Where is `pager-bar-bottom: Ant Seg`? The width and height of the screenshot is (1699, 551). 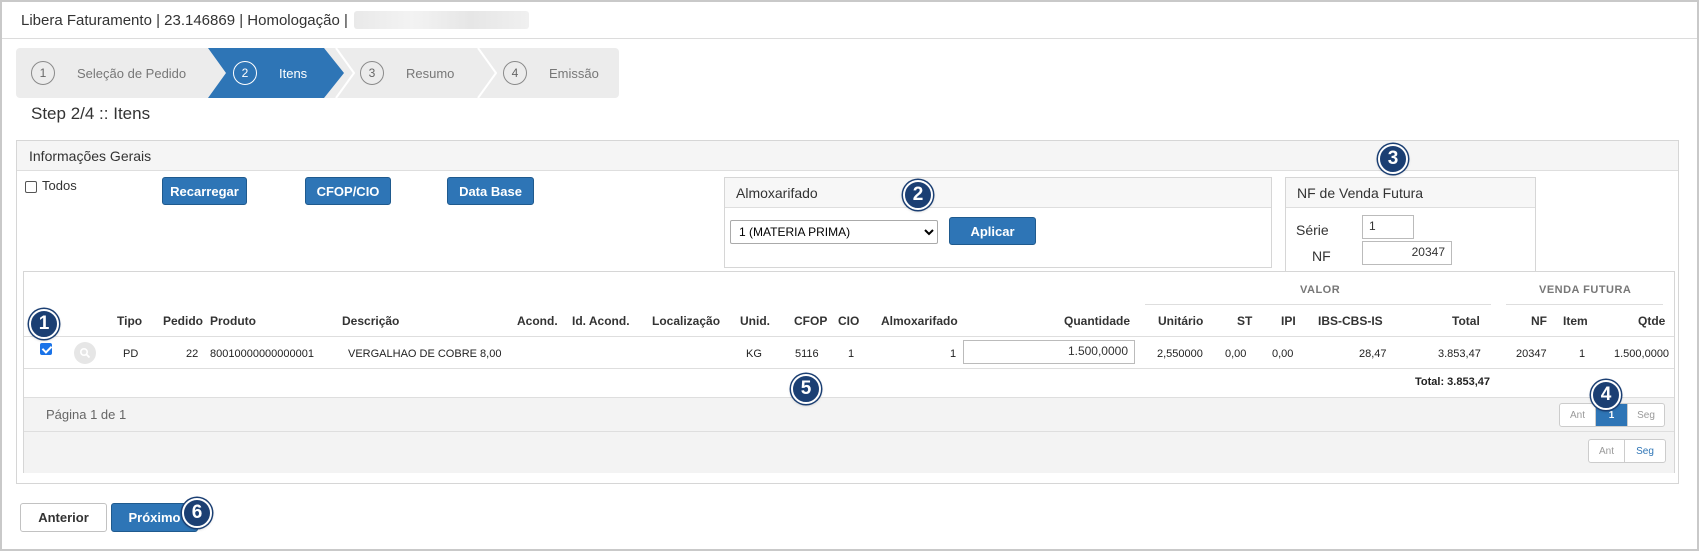 pager-bar-bottom: Ant Seg is located at coordinates (849, 452).